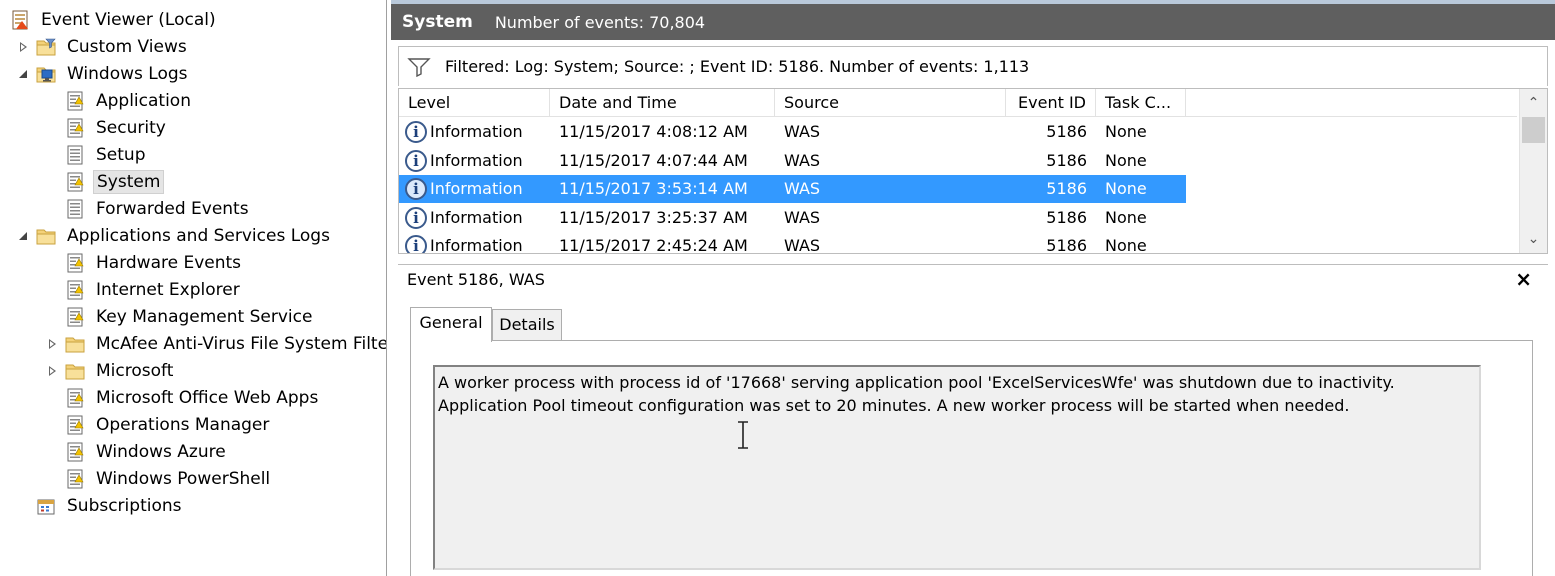  Describe the element at coordinates (451, 324) in the screenshot. I see `tab-general: General` at that location.